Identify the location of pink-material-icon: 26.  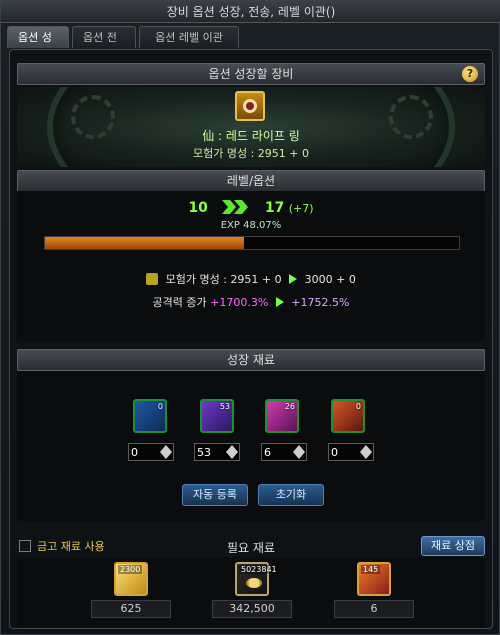
(282, 416).